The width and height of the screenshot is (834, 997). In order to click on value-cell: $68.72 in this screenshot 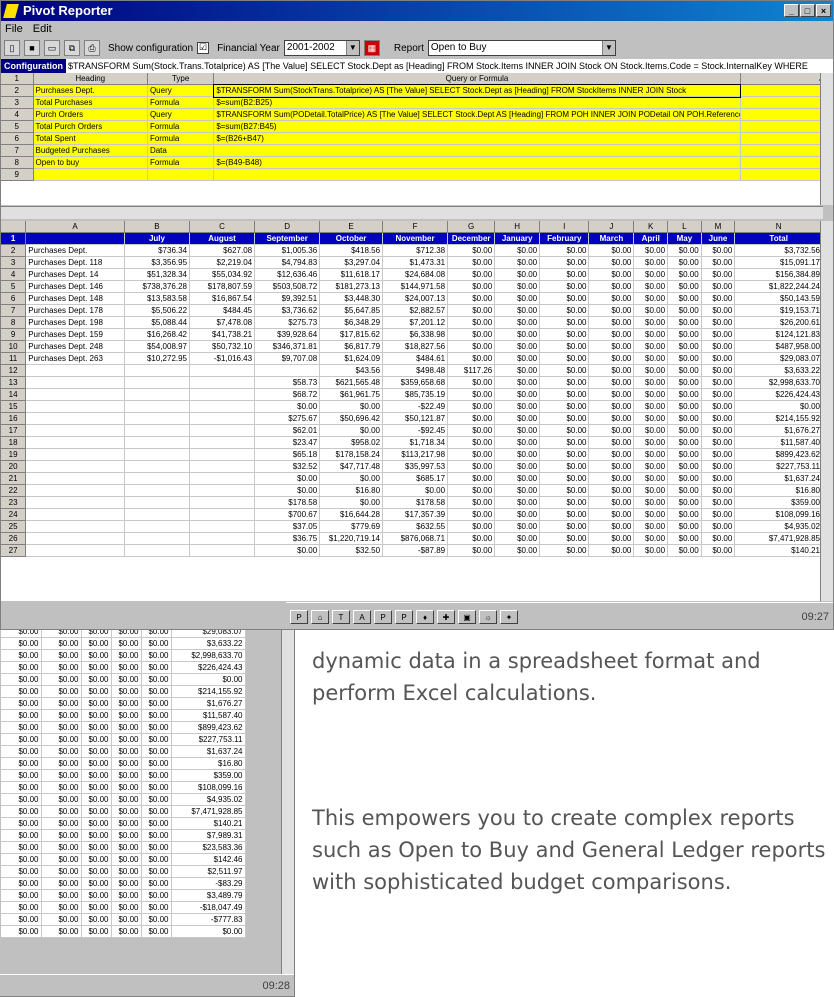, I will do `click(287, 394)`.